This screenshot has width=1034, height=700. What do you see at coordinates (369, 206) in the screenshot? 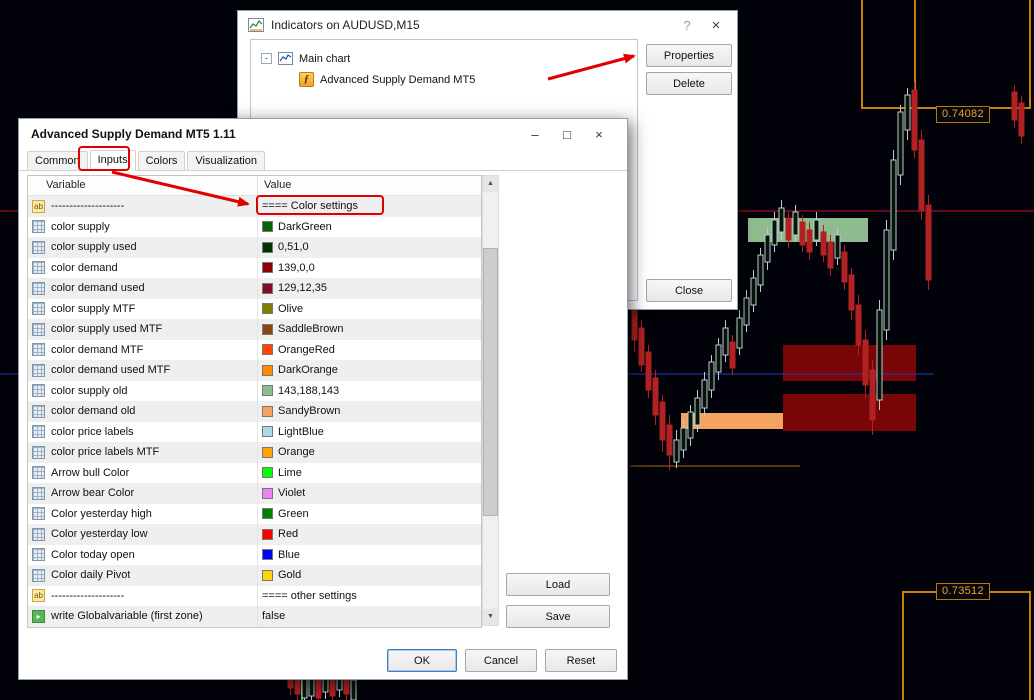
I see `value-cell: ==== Color settings` at bounding box center [369, 206].